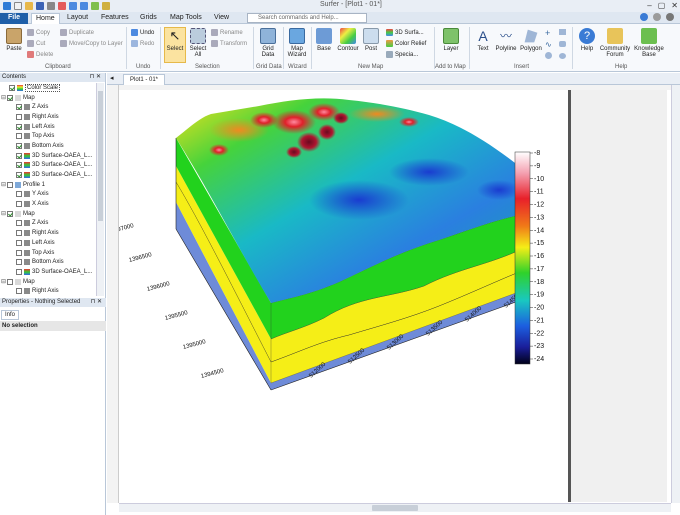  I want to click on tree-item: Y Axis, so click(48, 195).